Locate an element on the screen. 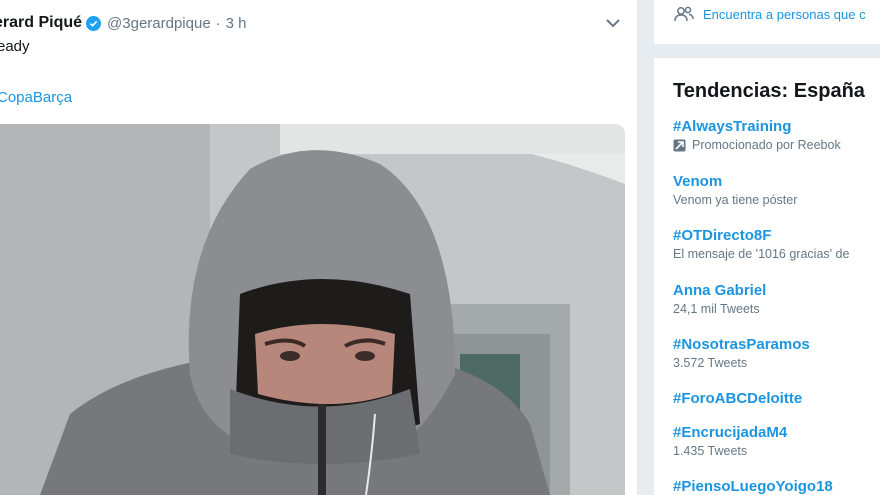  trend-item: Anna Gabriel 24,1 mil Tweets is located at coordinates (719, 299).